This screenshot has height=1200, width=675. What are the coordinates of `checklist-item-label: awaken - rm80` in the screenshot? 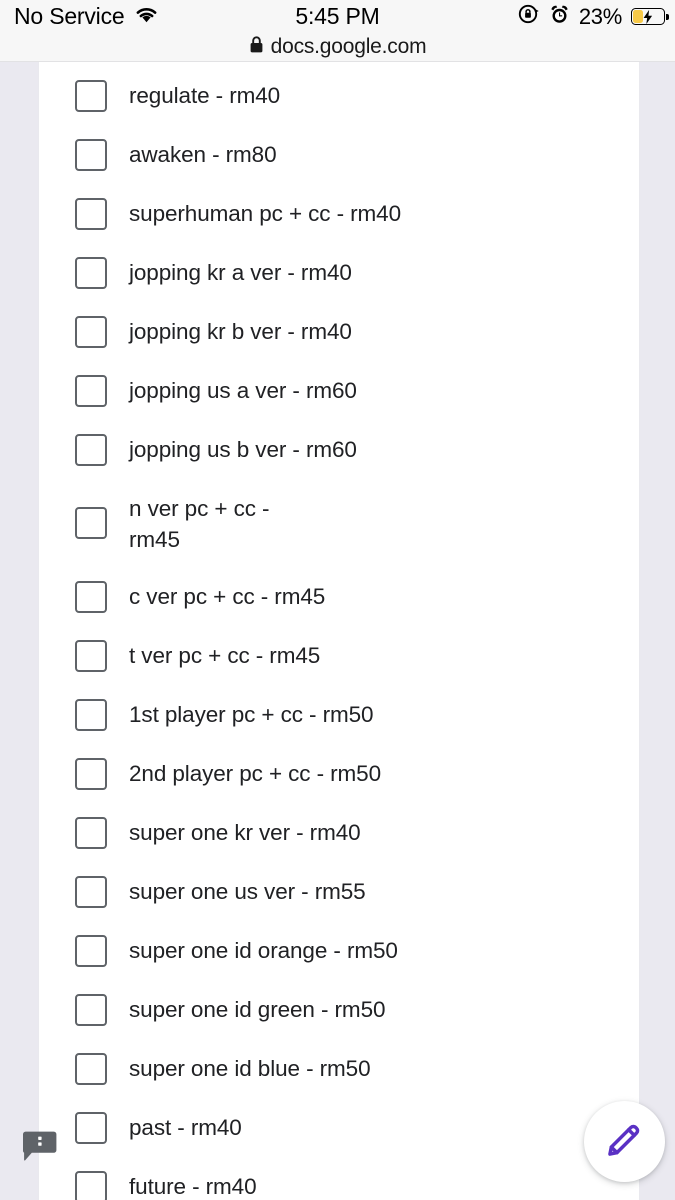 It's located at (203, 154).